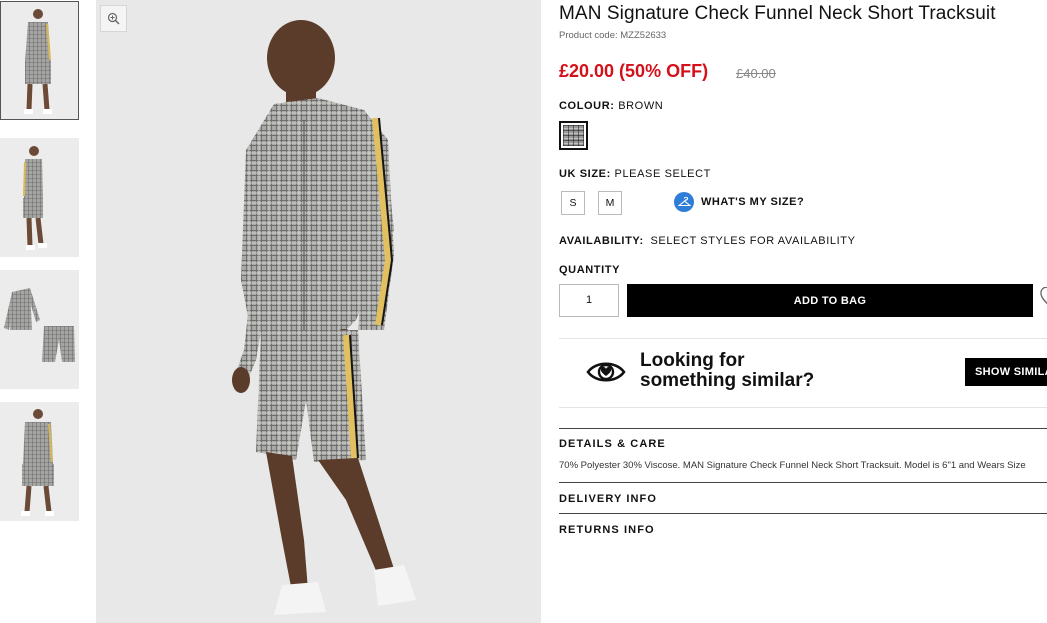 The width and height of the screenshot is (1047, 623). I want to click on quantity-input: 1, so click(589, 300).